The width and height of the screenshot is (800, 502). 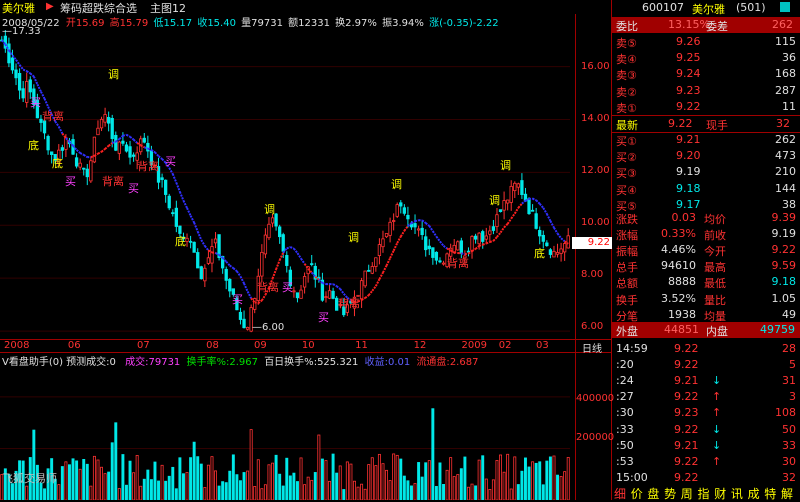 What do you see at coordinates (361, 345) in the screenshot?
I see `x-tick: 11` at bounding box center [361, 345].